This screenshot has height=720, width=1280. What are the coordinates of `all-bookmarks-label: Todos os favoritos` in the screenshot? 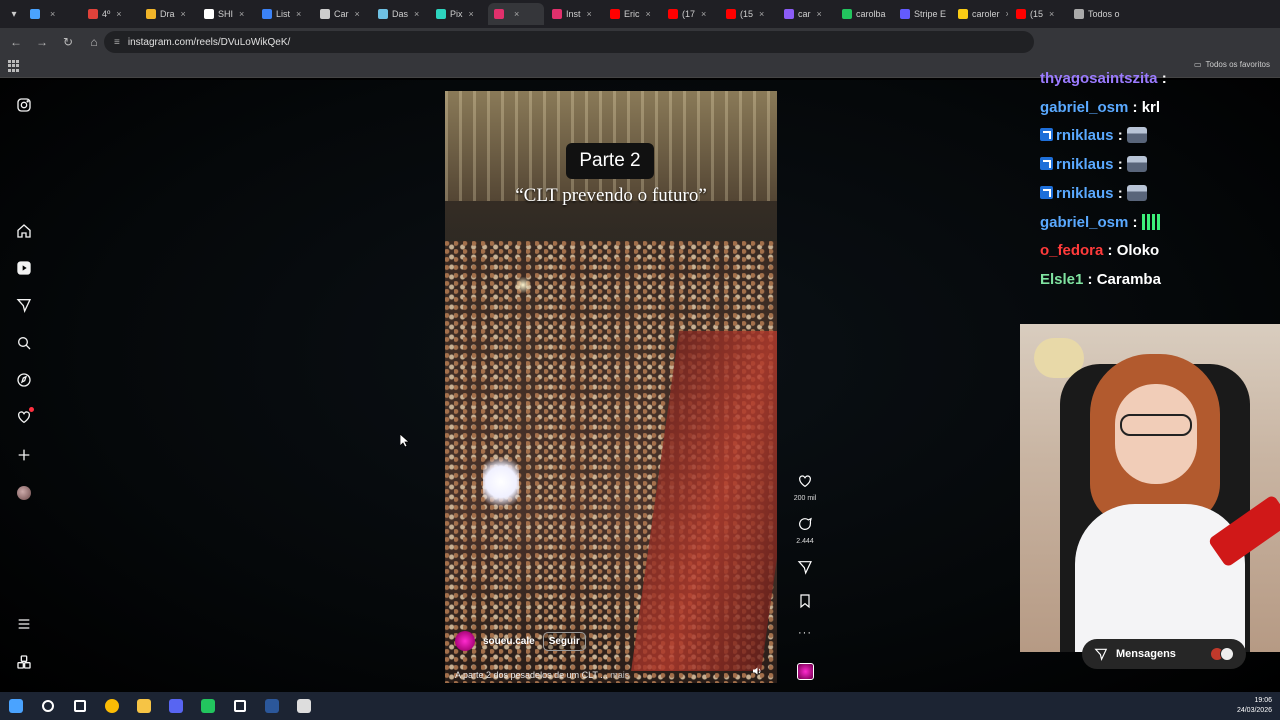 It's located at (1237, 64).